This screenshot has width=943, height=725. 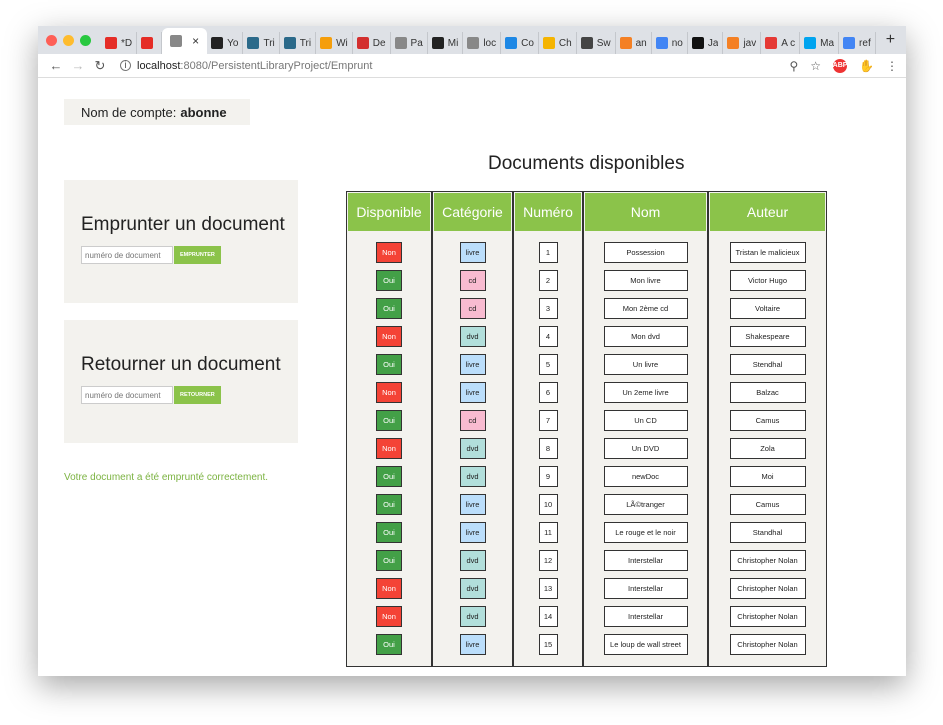 I want to click on tab-label: Mi, so click(x=453, y=43).